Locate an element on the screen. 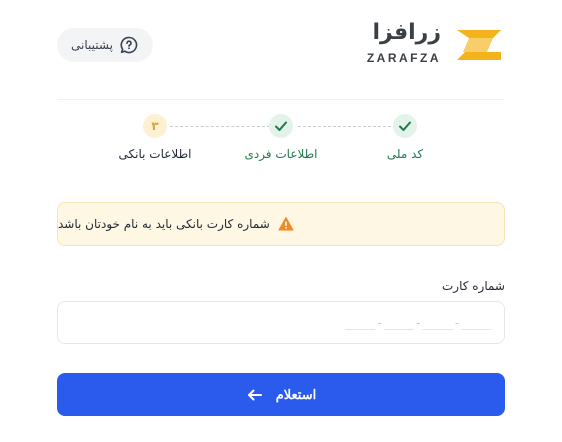 The height and width of the screenshot is (442, 562). step-bank-info: ۳ اطلاعات بانکی is located at coordinates (155, 137).